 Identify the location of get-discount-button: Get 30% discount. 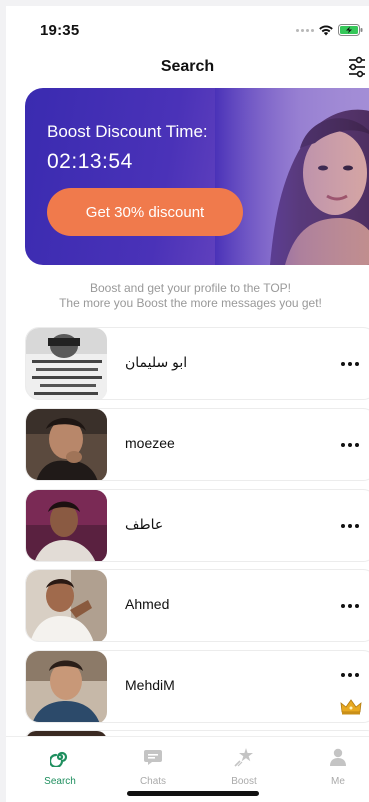
(145, 212).